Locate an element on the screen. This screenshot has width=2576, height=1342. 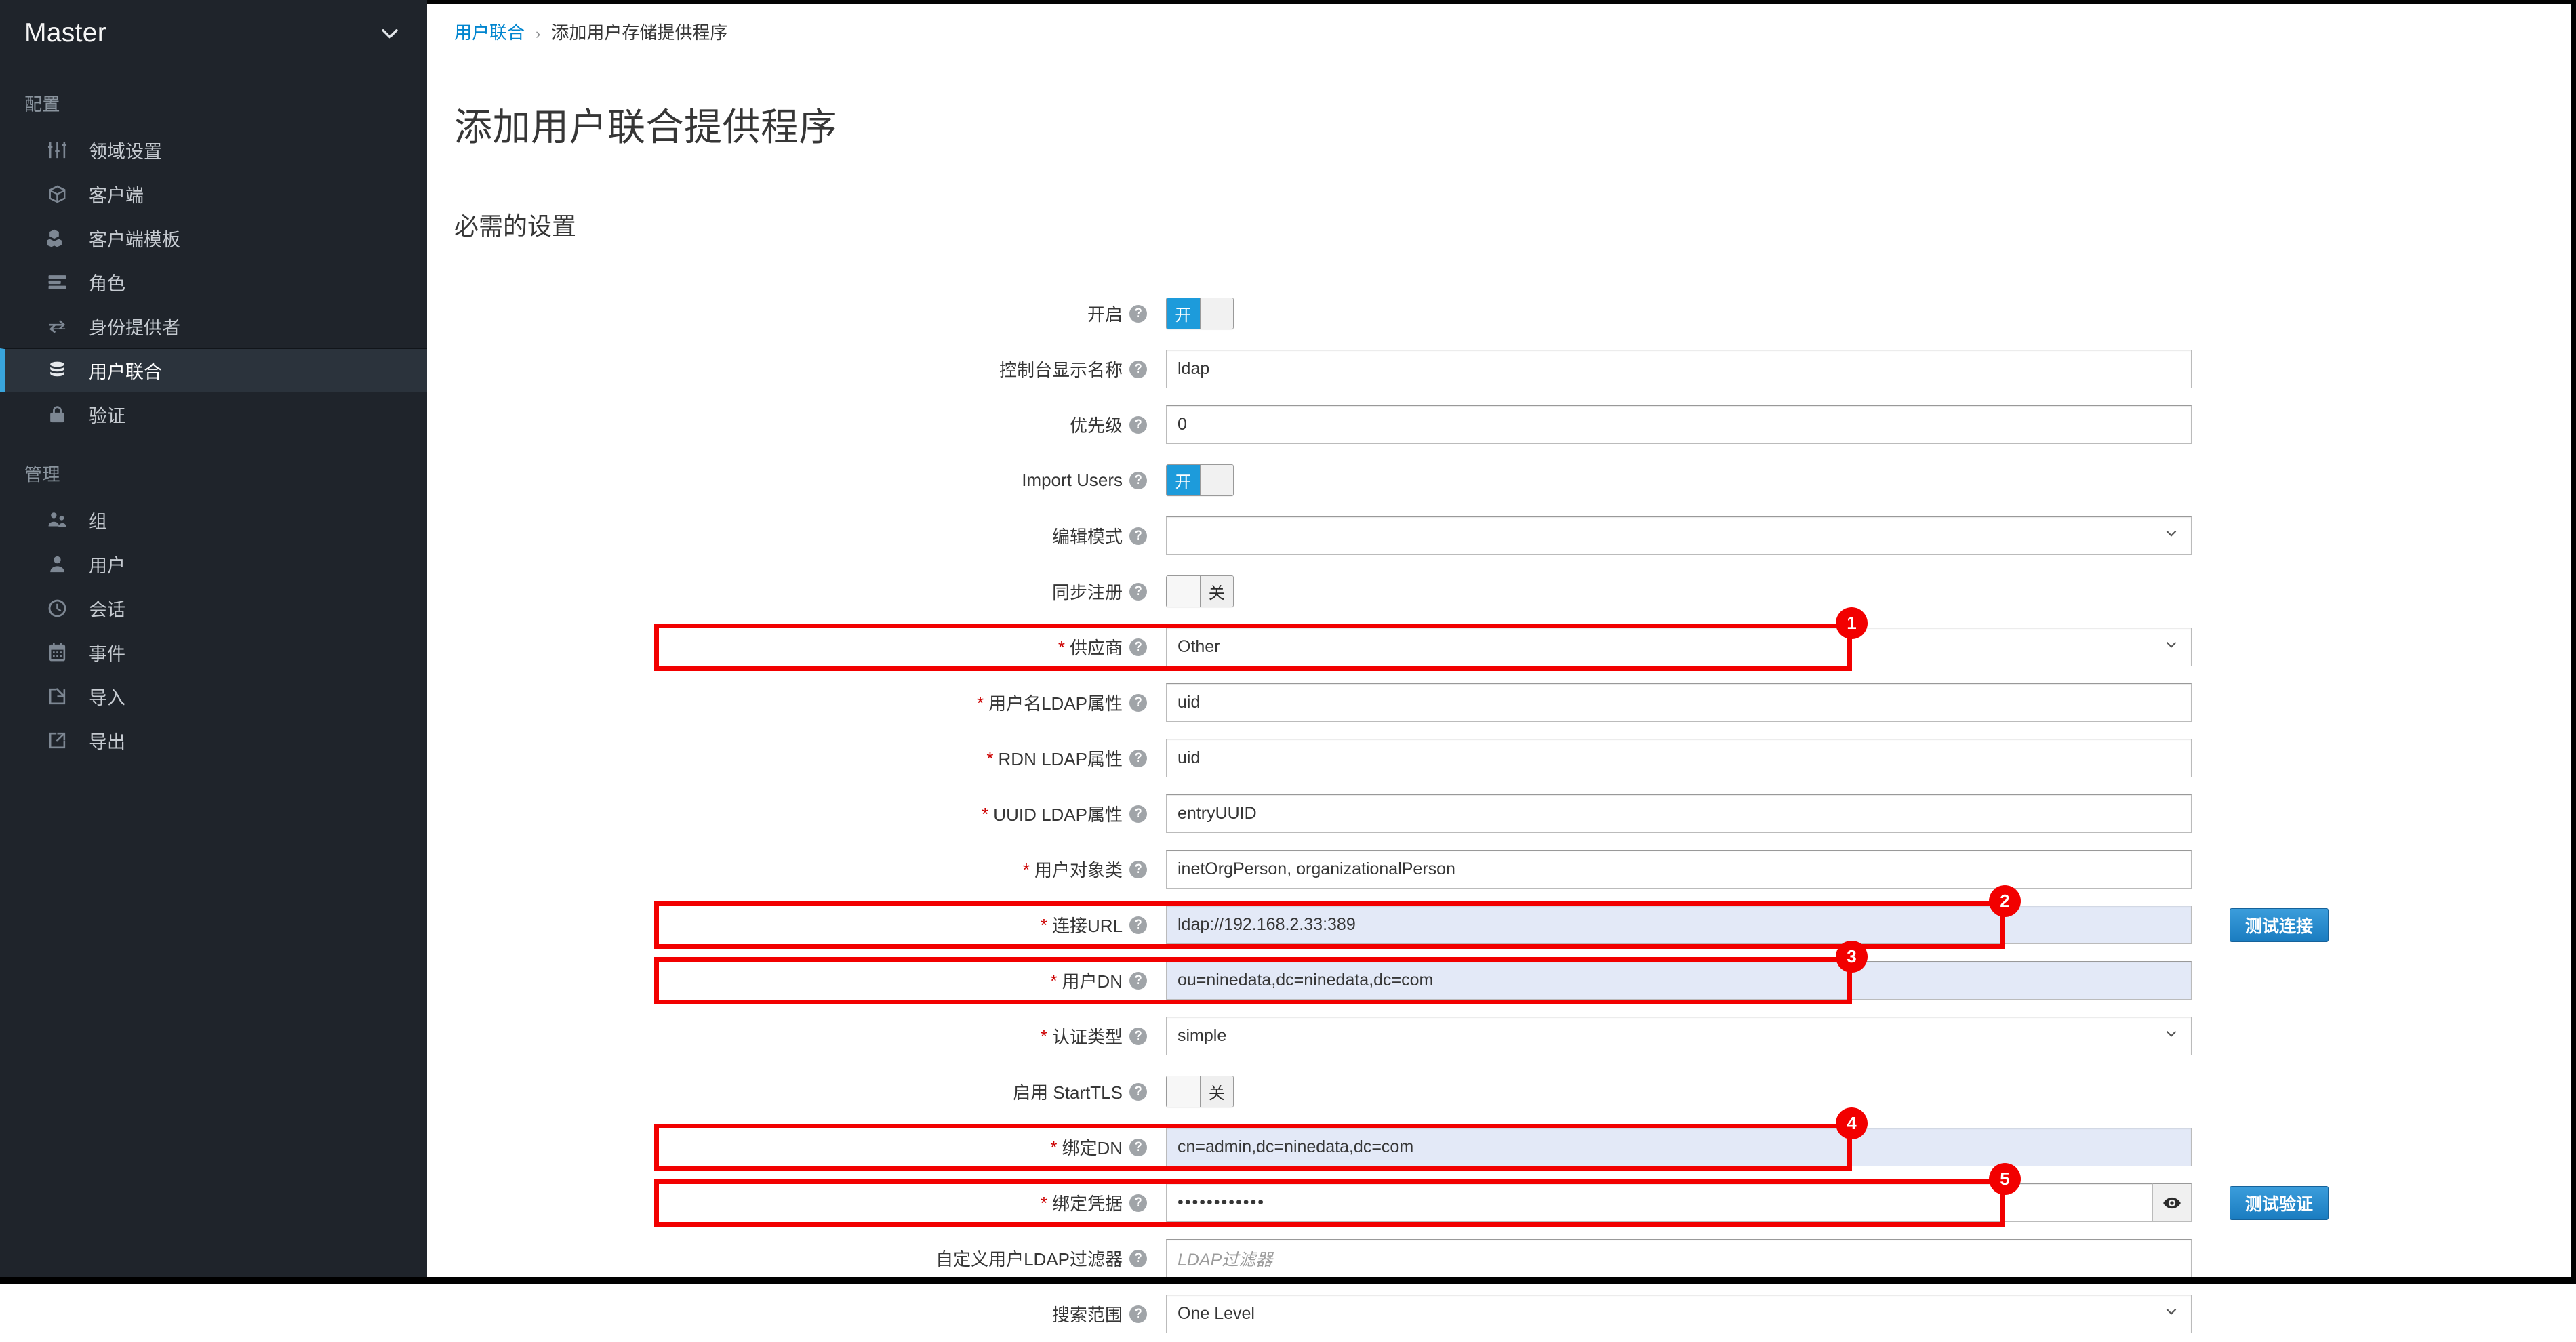
form-control: ou=ninedata,dc=ninedata,dc=com is located at coordinates (1871, 981).